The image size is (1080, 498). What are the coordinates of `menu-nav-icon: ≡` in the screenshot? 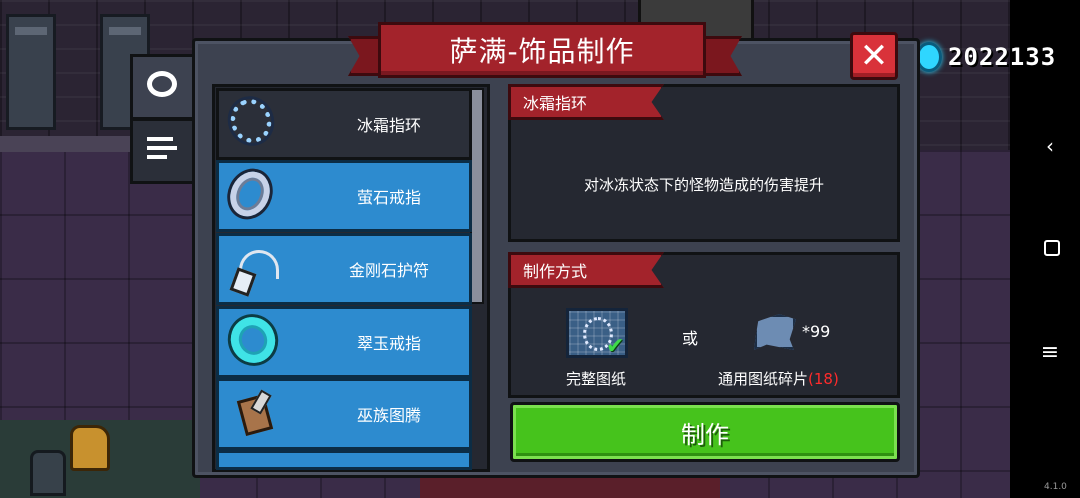 It's located at (1050, 352).